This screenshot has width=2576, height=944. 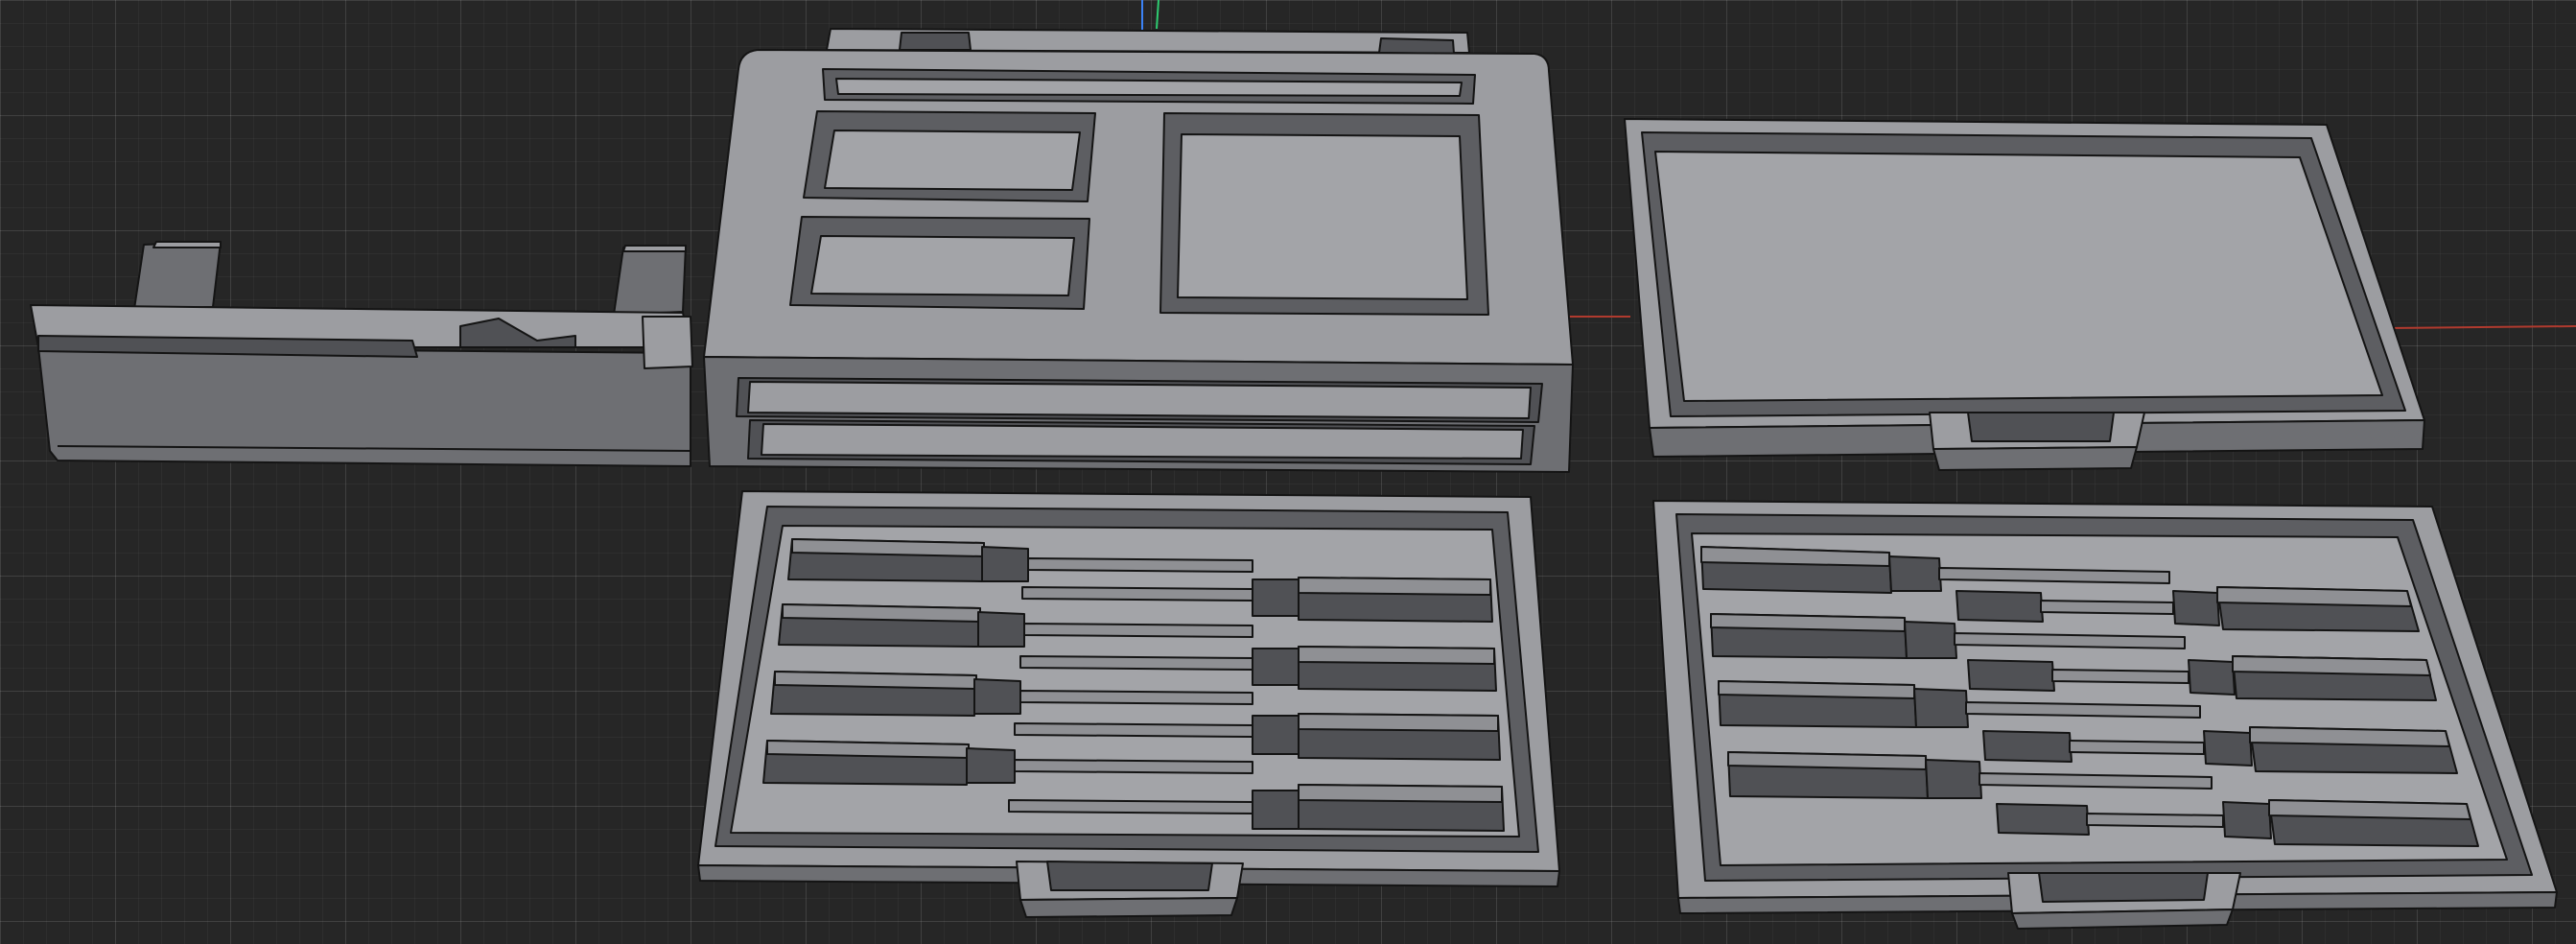 What do you see at coordinates (361, 354) in the screenshot?
I see `side-latch-part` at bounding box center [361, 354].